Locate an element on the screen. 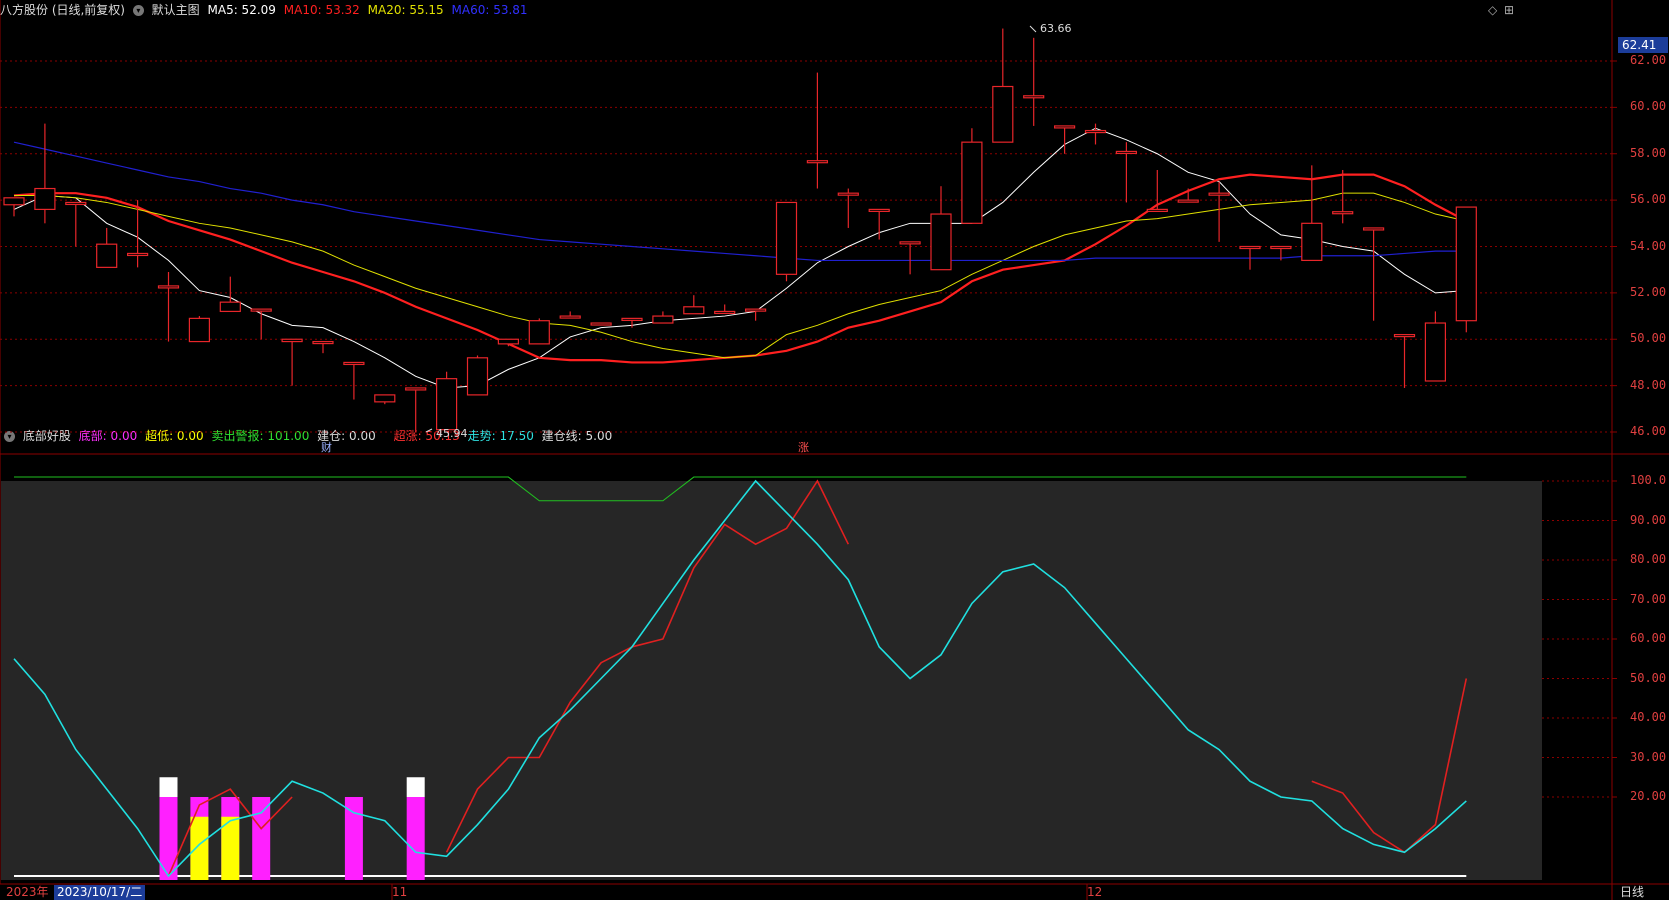 Image resolution: width=1669 pixels, height=900 pixels. period-label: 日线 is located at coordinates (1632, 892).